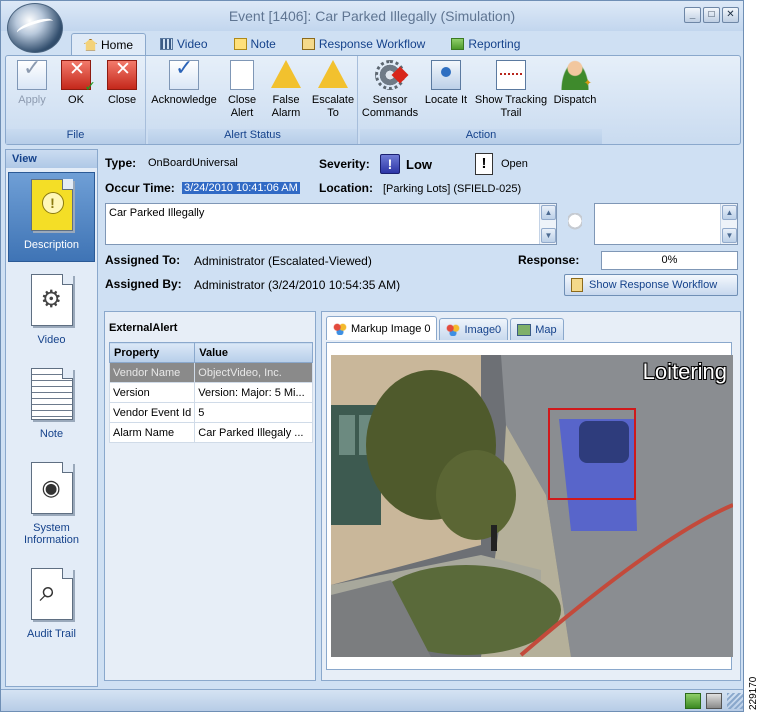 This screenshot has height=712, width=761. What do you see at coordinates (453, 329) in the screenshot?
I see `image-layers-icon` at bounding box center [453, 329].